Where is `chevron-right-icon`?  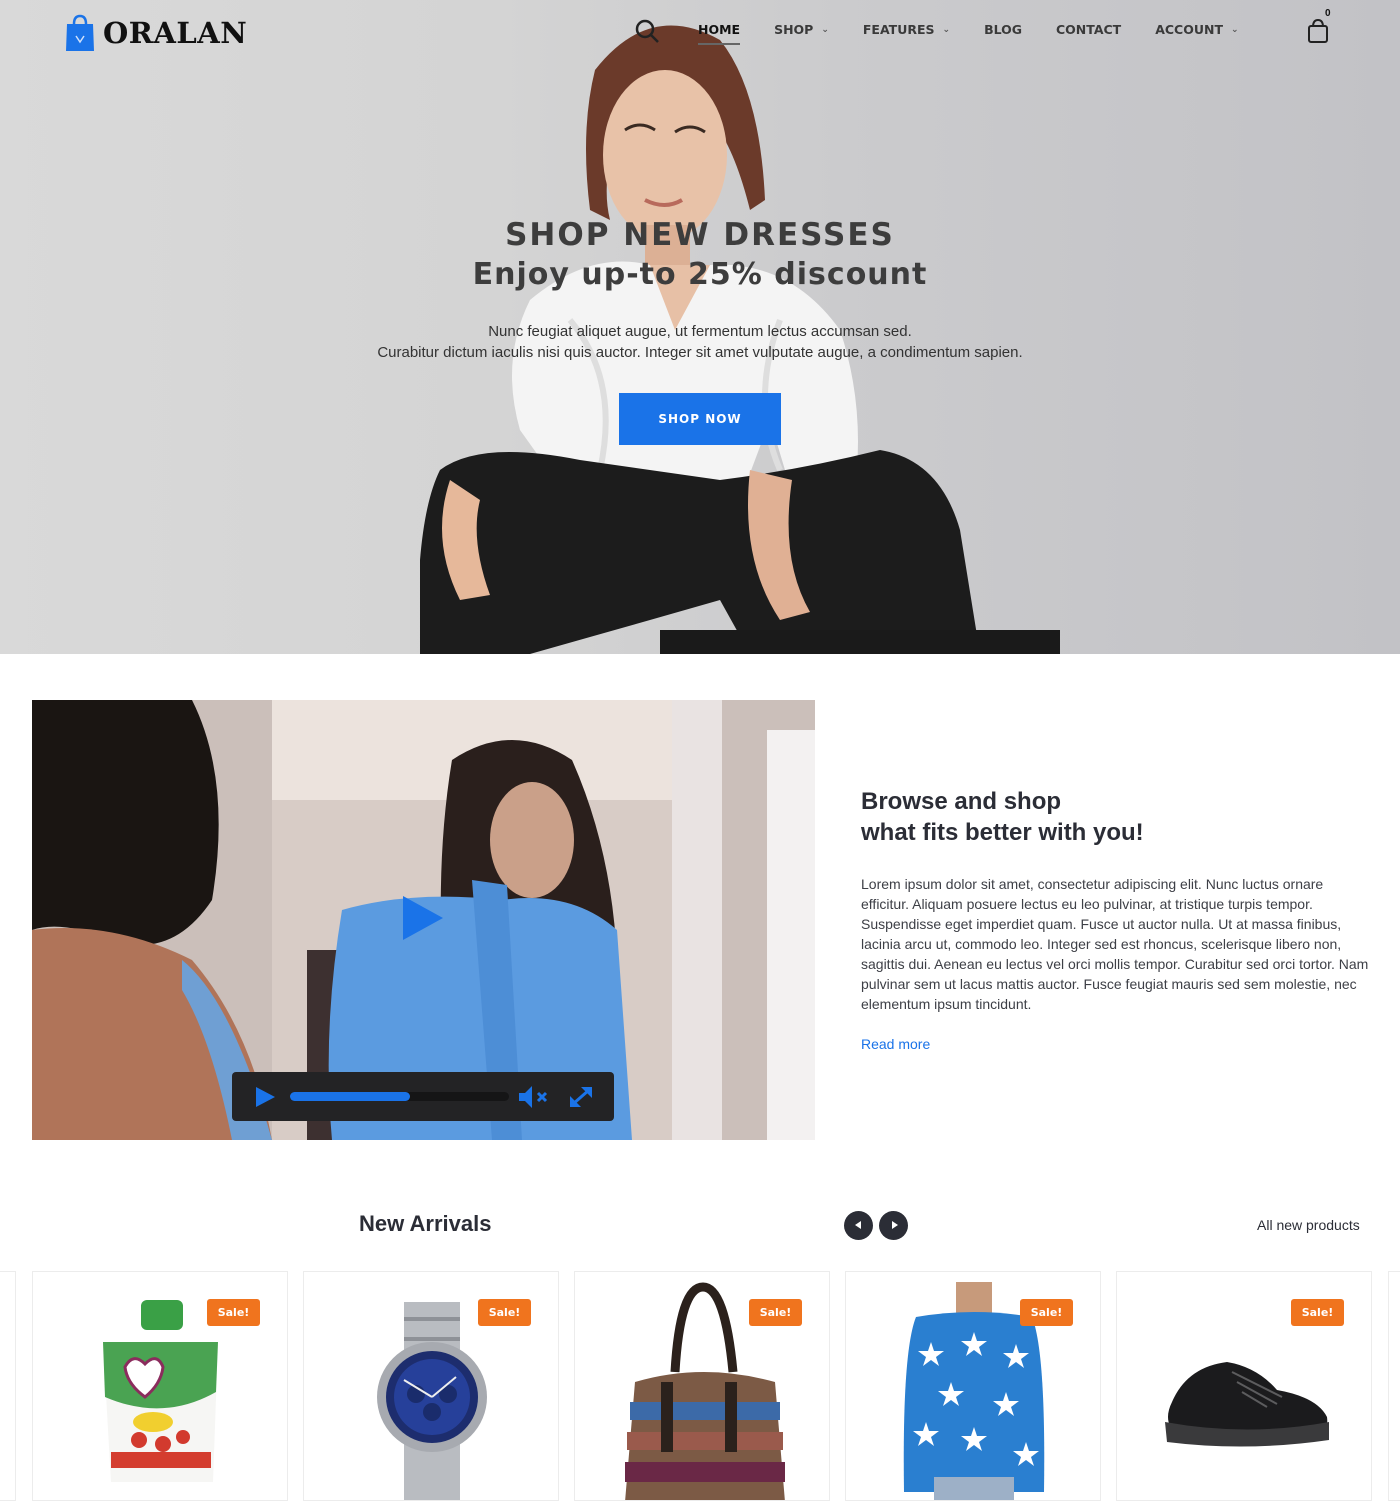 chevron-right-icon is located at coordinates (895, 1225).